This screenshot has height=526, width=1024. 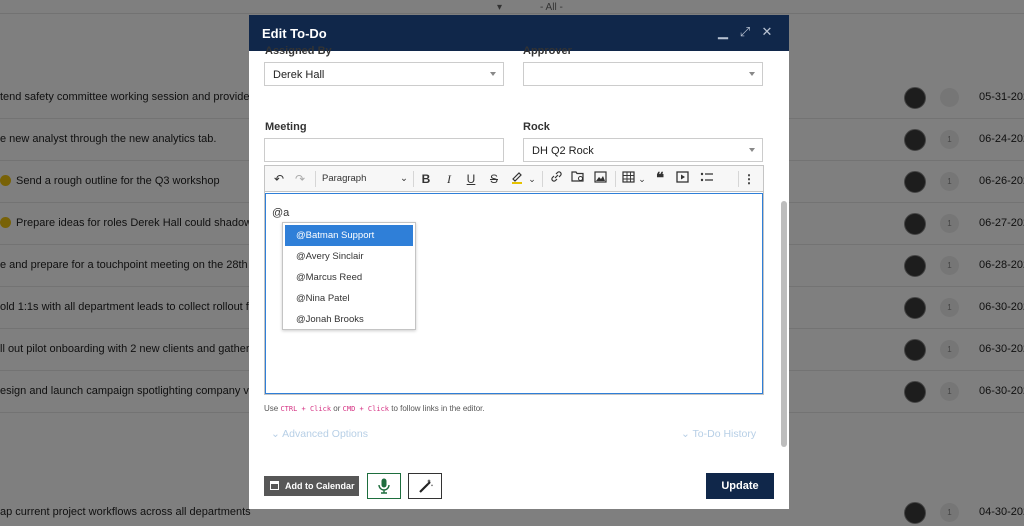 I want to click on assigned-by-value: Derek Hall, so click(x=299, y=75).